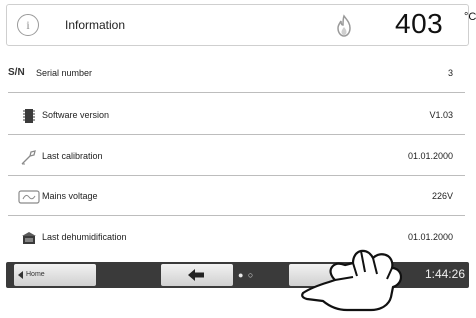 The height and width of the screenshot is (318, 476). I want to click on row-value: 3, so click(450, 73).